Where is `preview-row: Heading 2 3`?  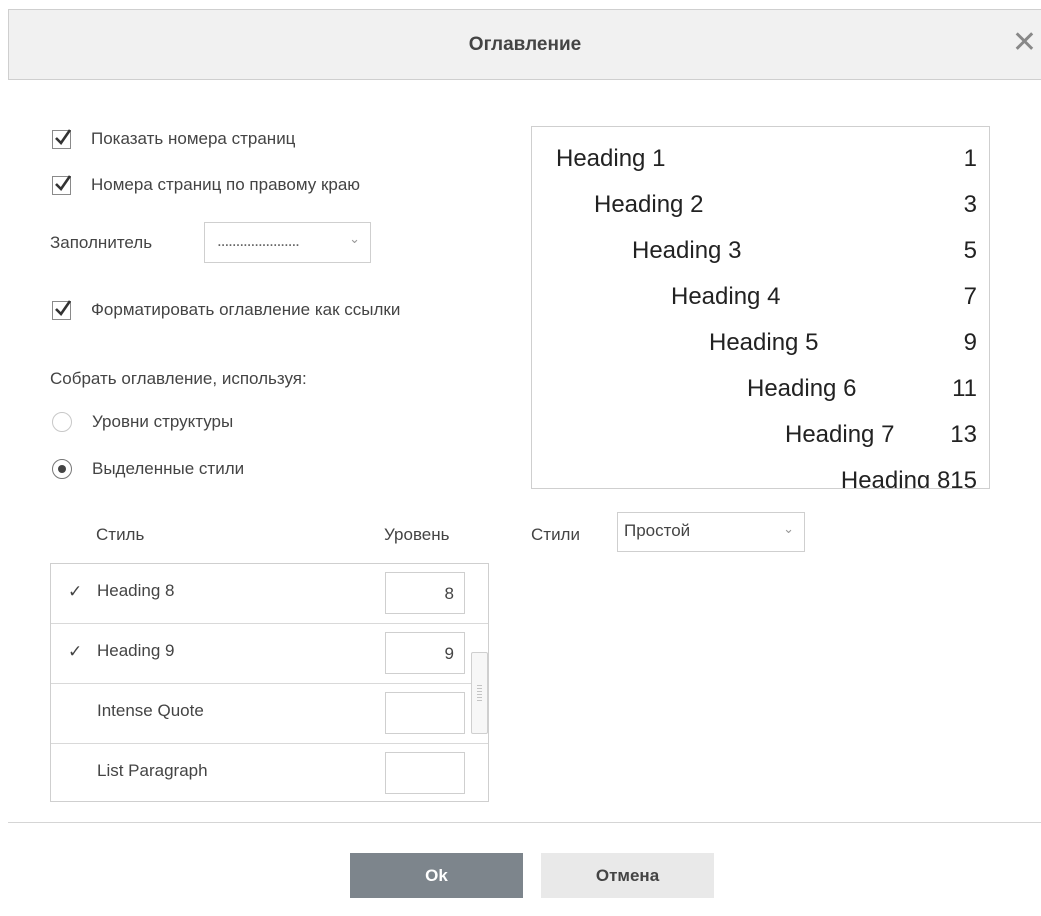
preview-row: Heading 2 3 is located at coordinates (785, 205).